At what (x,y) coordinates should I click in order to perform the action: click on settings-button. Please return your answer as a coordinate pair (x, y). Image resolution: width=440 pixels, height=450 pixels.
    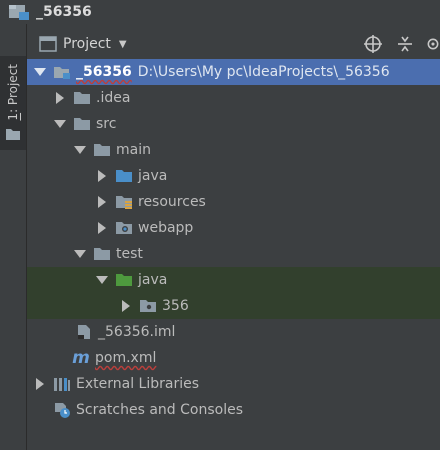
    Looking at the image, I should click on (433, 44).